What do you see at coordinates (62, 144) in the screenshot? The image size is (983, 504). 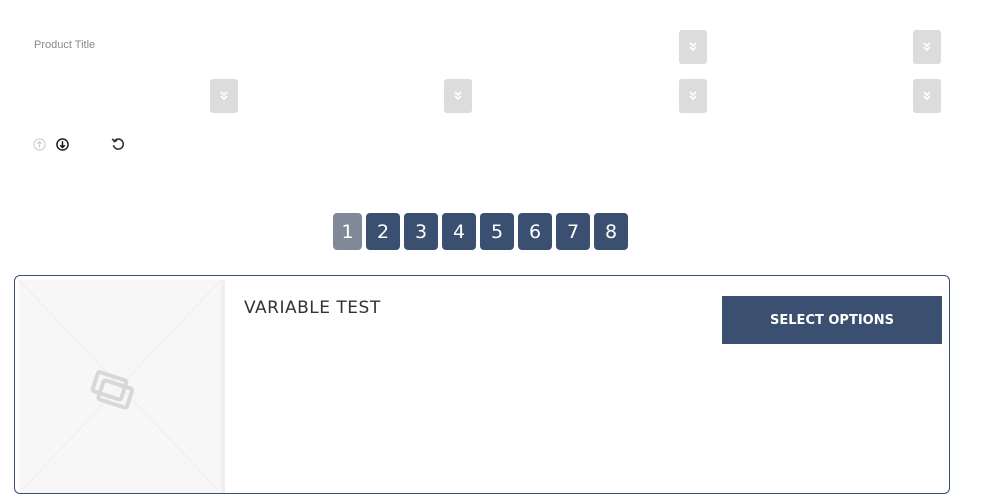 I see `sort-descending-icon` at bounding box center [62, 144].